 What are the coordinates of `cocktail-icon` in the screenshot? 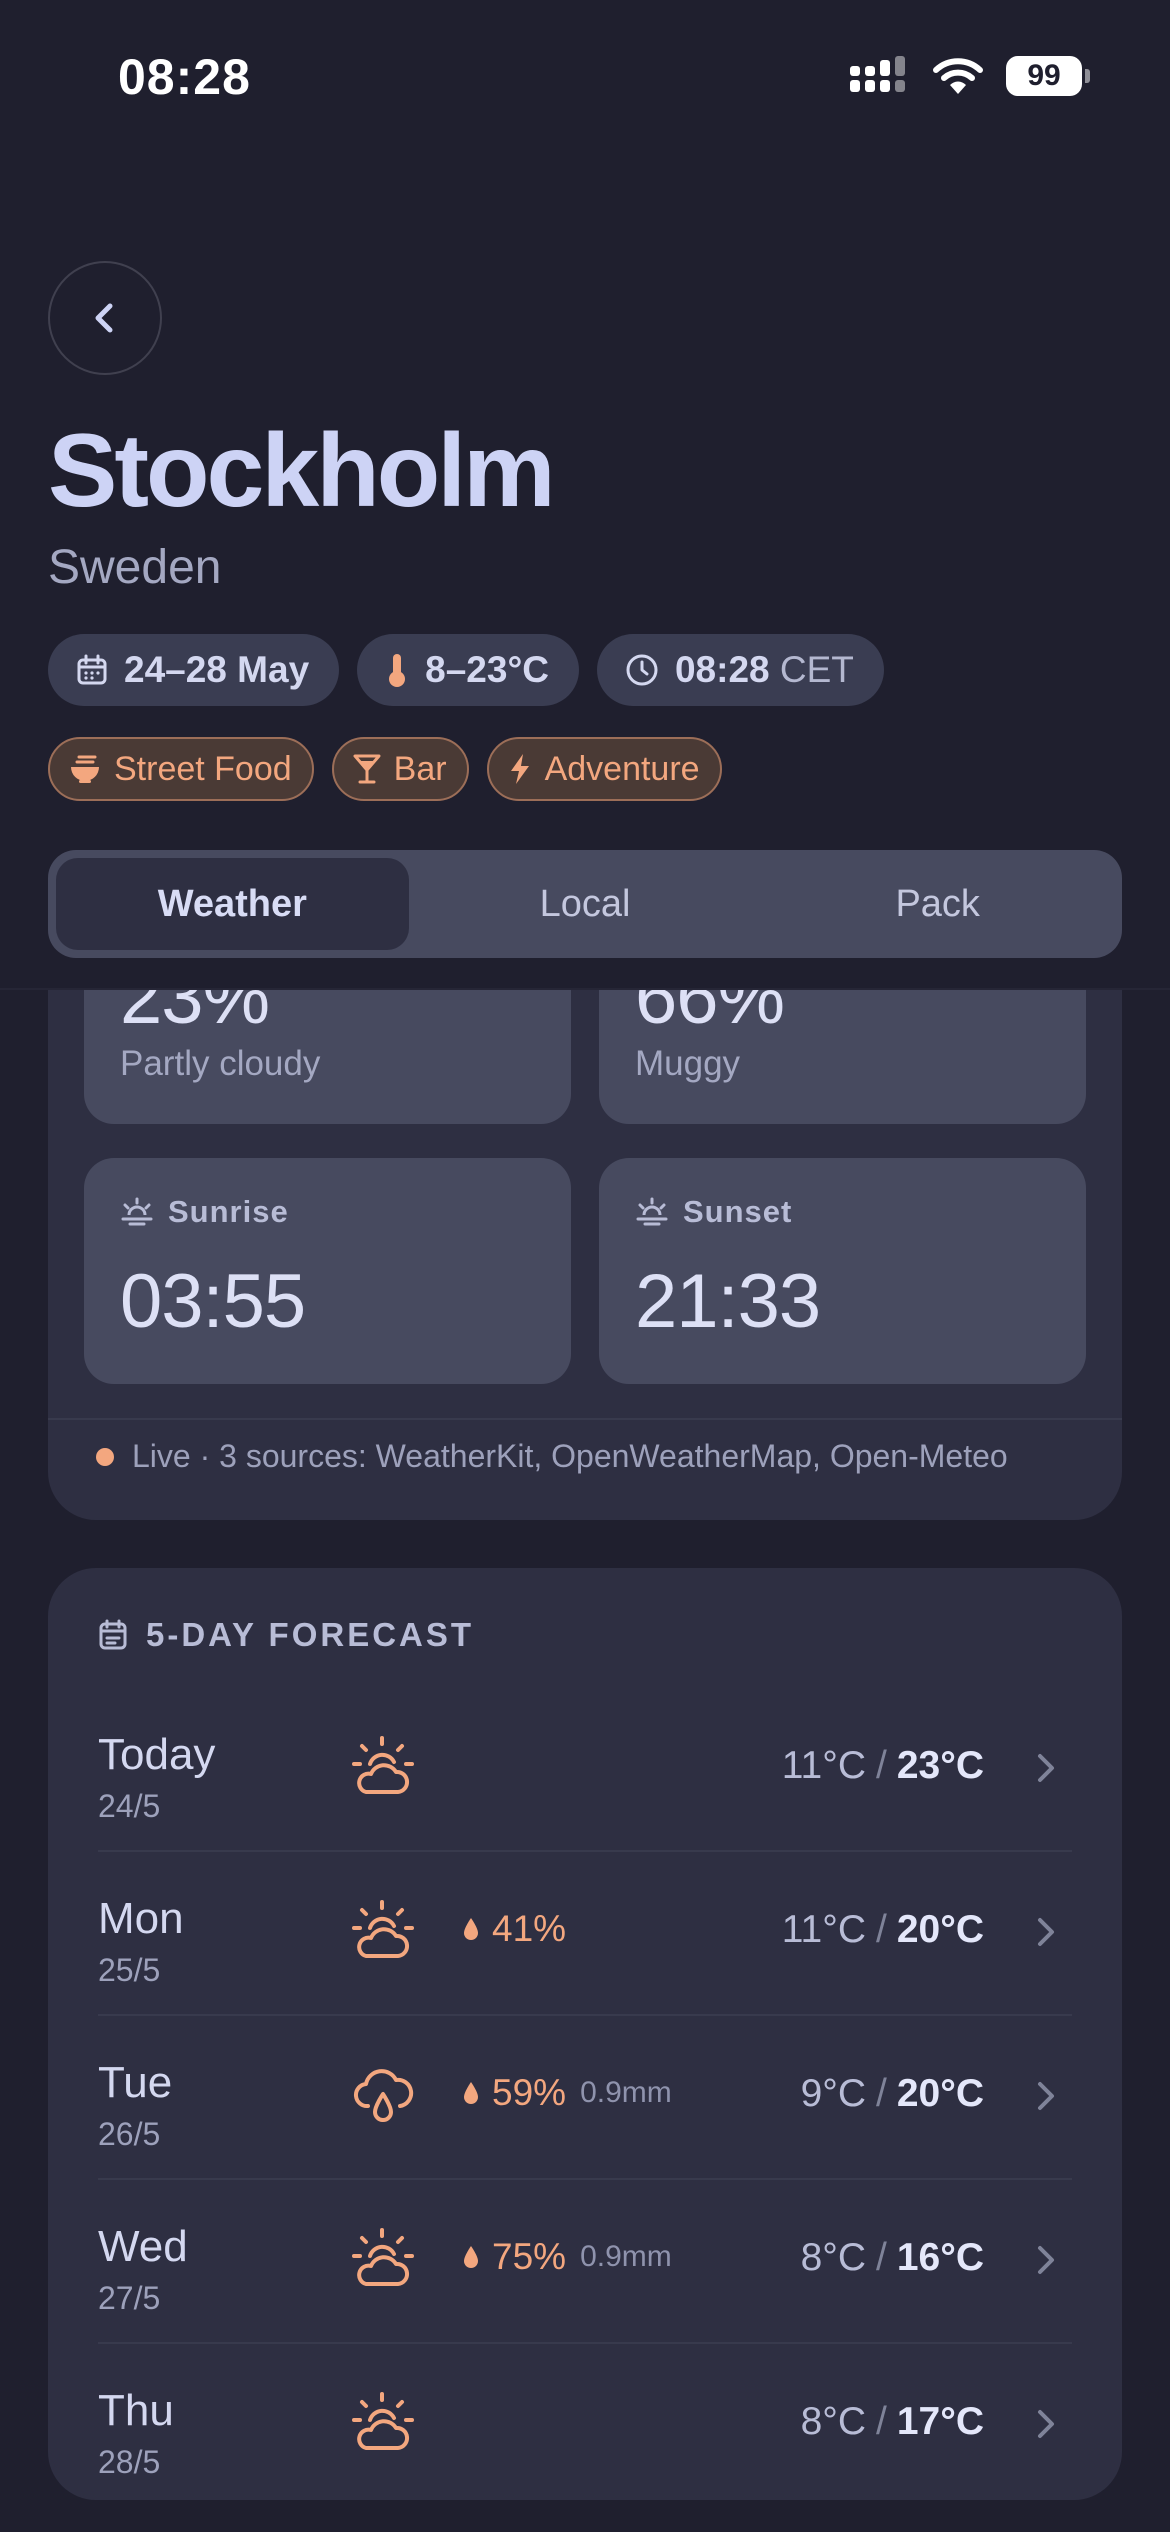 It's located at (367, 769).